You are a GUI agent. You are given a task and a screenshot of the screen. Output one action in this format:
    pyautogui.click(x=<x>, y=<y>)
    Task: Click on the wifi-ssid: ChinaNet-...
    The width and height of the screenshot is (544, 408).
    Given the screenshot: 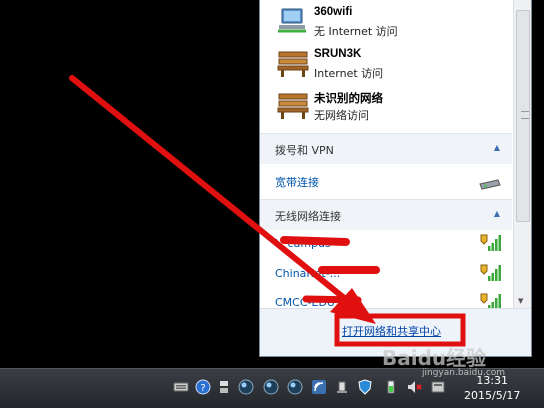 What is the action you would take?
    pyautogui.click(x=308, y=273)
    